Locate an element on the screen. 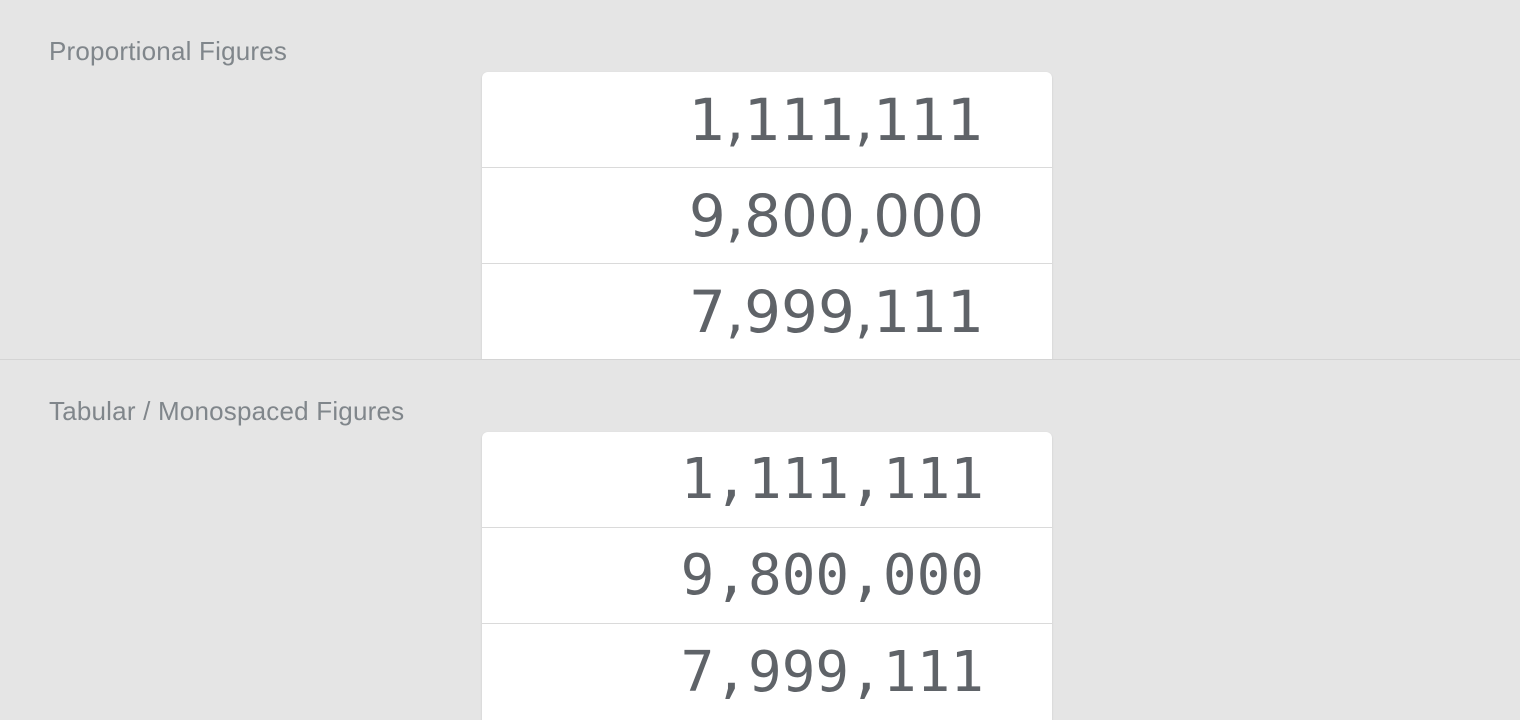 This screenshot has height=720, width=1520. figures-card: 1,111,111 9,800,000 7,999,111 is located at coordinates (767, 215).